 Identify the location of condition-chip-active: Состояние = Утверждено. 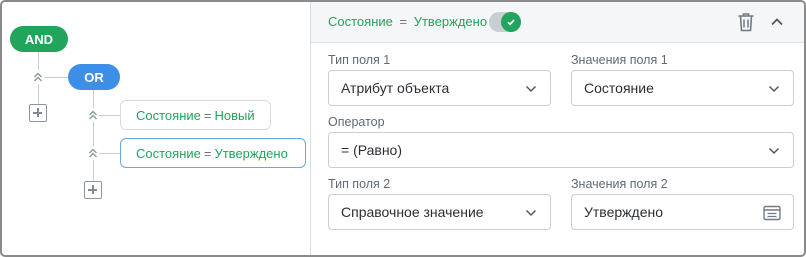
(213, 153).